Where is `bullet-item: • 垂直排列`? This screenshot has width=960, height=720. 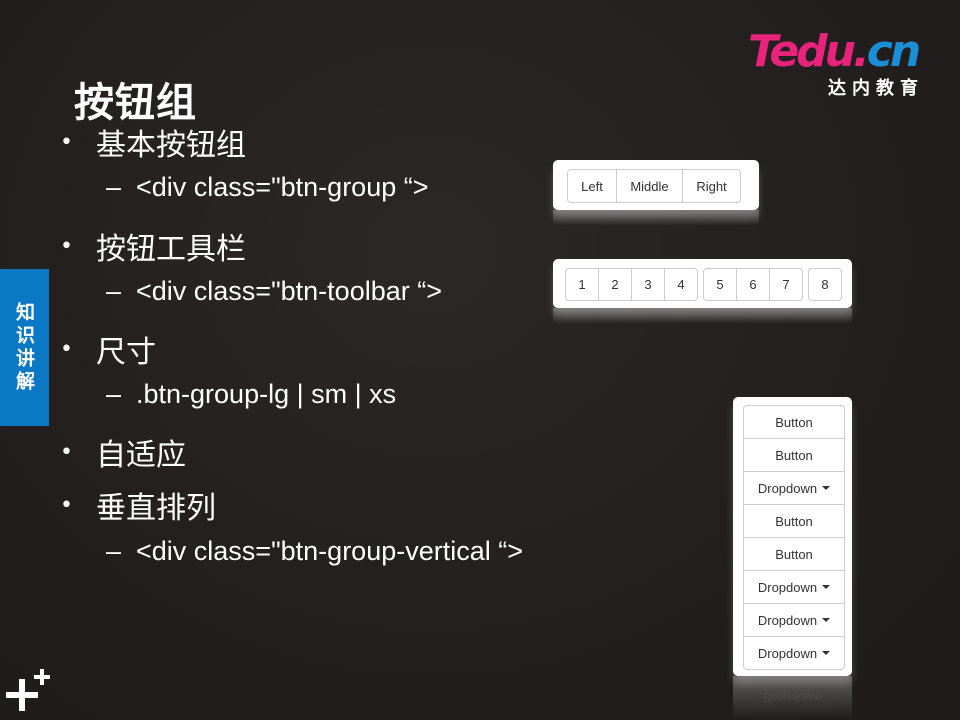
bullet-item: • 垂直排列 is located at coordinates (138, 505).